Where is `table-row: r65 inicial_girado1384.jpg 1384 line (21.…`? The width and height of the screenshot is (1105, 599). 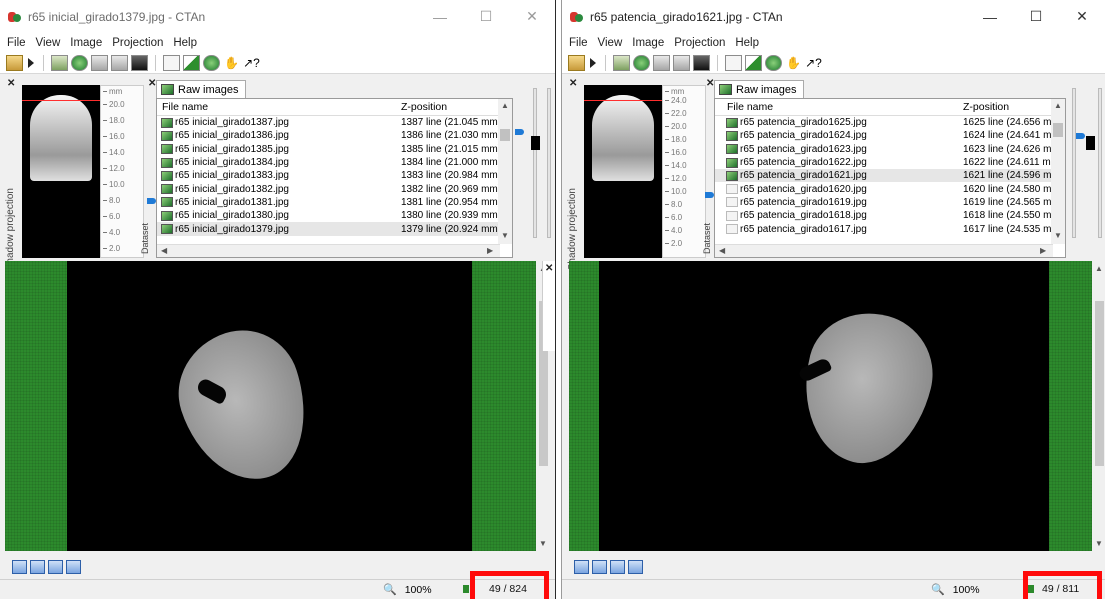
table-row: r65 inicial_girado1384.jpg 1384 line (21.… is located at coordinates (334, 162).